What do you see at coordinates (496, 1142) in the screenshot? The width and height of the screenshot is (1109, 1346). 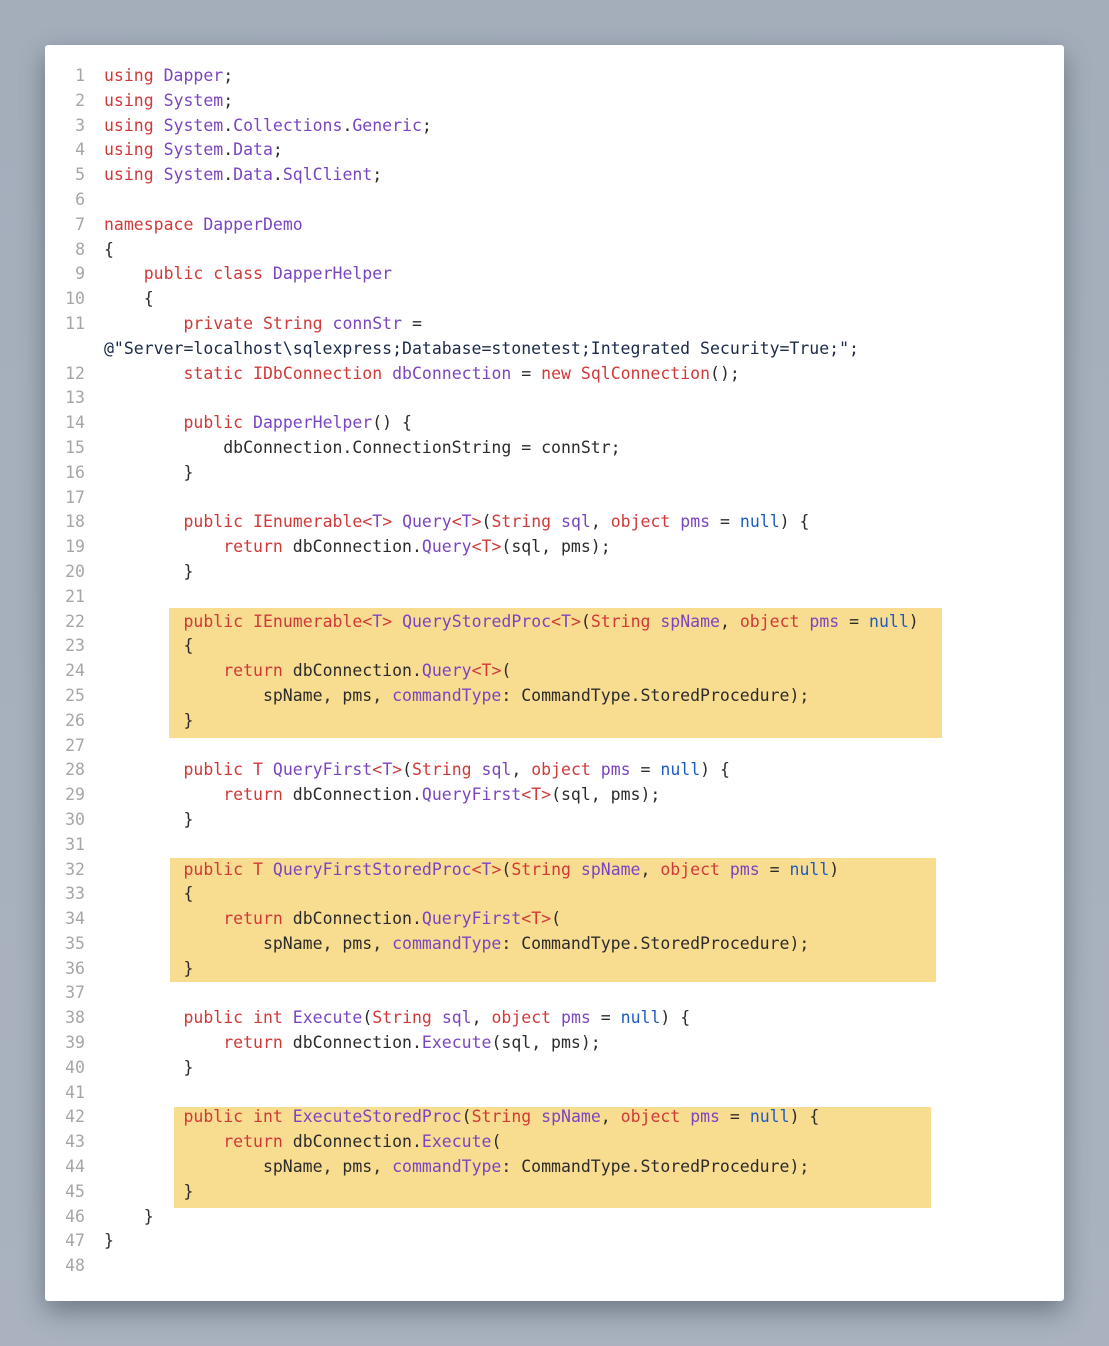 I see `code-token: (` at bounding box center [496, 1142].